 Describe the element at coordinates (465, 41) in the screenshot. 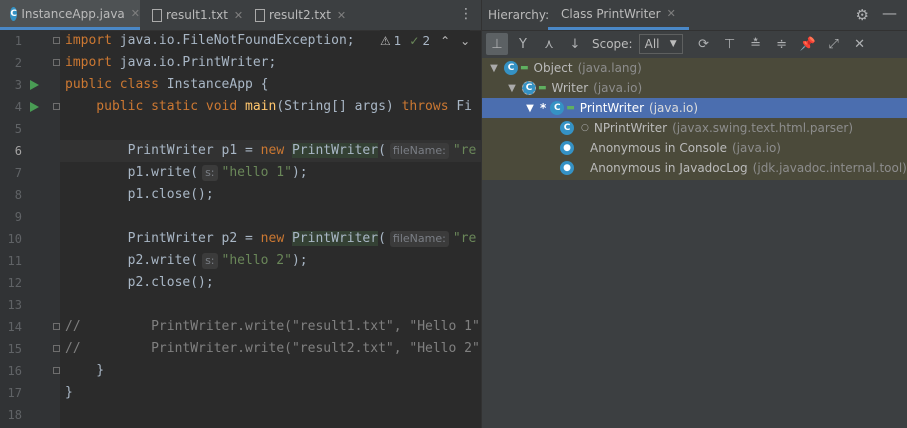

I see `chevron-down-icon: ⌄` at that location.